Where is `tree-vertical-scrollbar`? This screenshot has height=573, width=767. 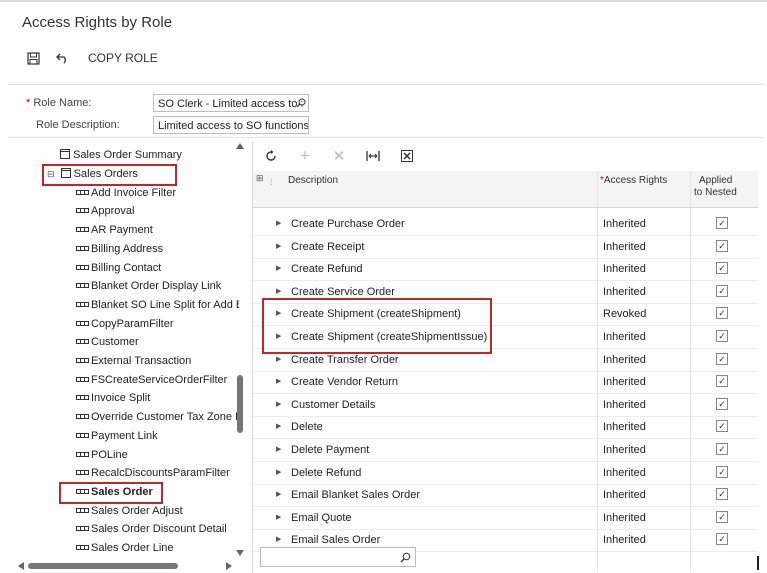 tree-vertical-scrollbar is located at coordinates (240, 350).